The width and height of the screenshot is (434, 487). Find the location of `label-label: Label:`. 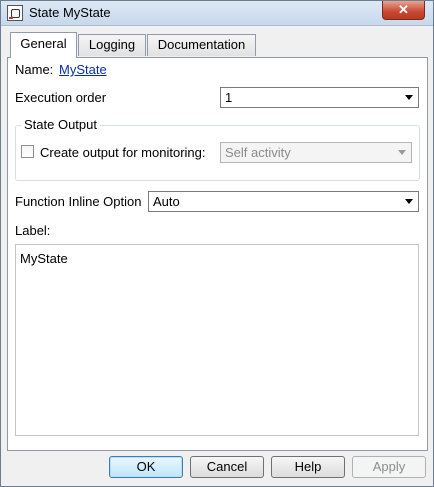

label-label: Label: is located at coordinates (33, 230).